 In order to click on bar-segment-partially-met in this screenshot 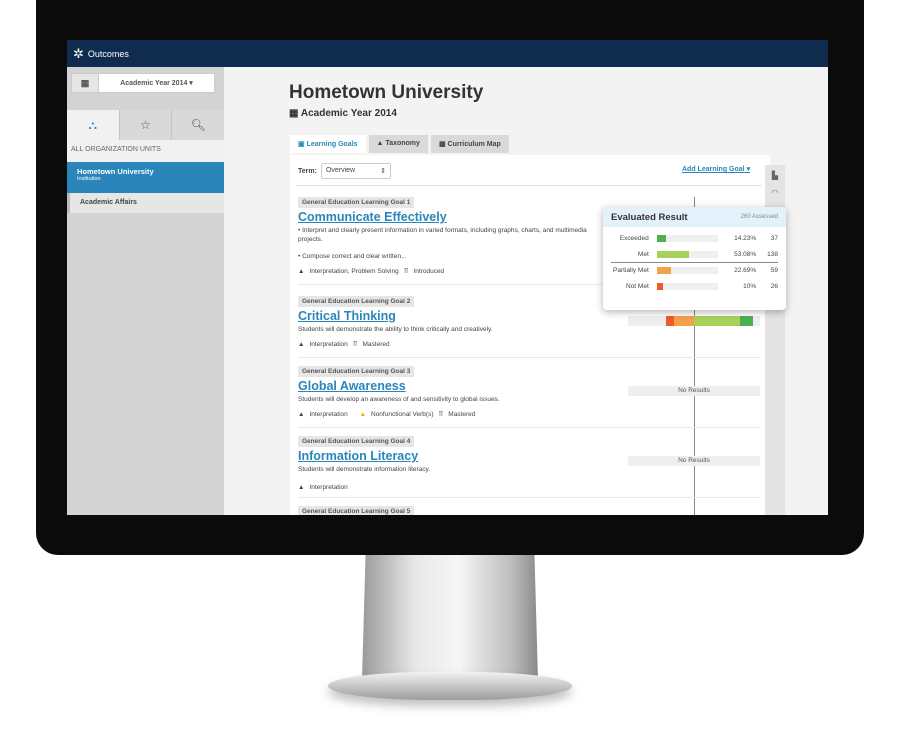, I will do `click(684, 321)`.